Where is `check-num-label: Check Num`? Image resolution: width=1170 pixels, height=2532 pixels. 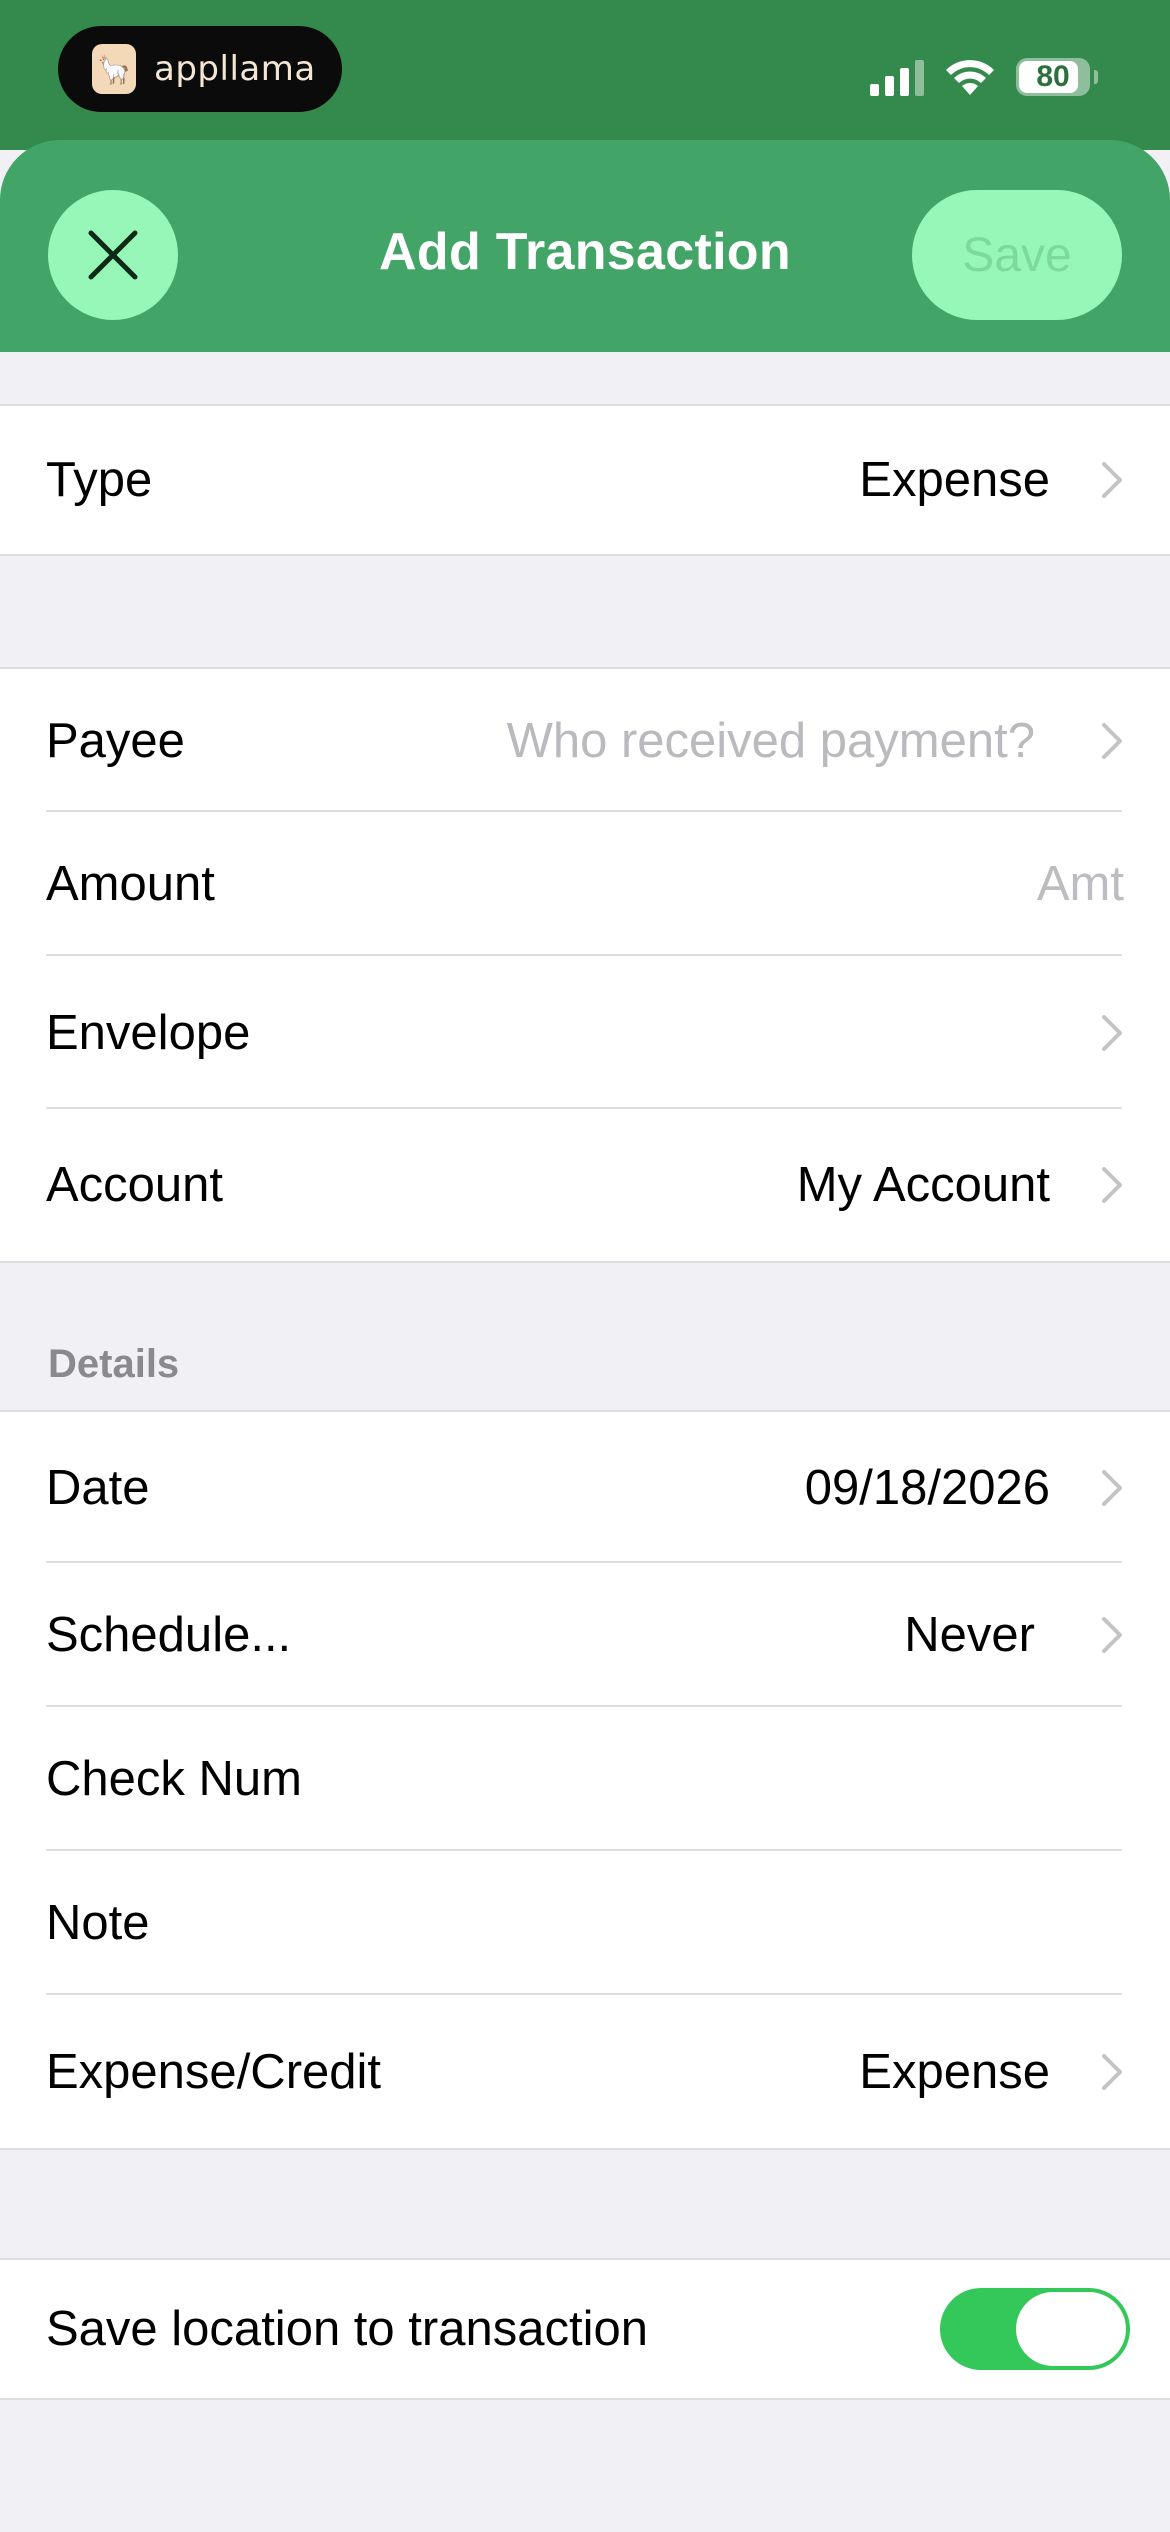
check-num-label: Check Num is located at coordinates (174, 1779).